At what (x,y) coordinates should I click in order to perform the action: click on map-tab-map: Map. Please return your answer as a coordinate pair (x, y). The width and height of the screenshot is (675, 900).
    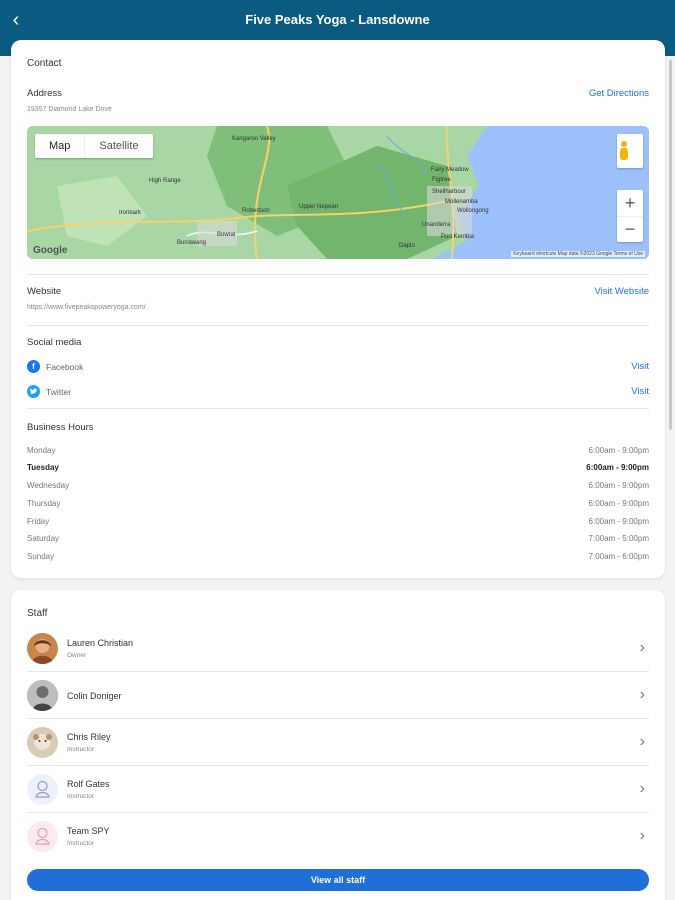
    Looking at the image, I should click on (59, 146).